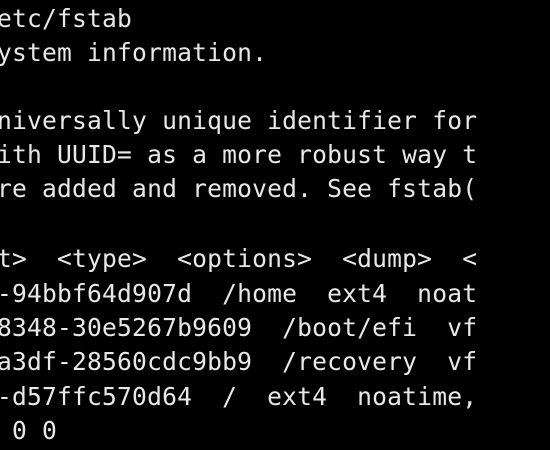 This screenshot has width=550, height=450. What do you see at coordinates (239, 293) in the screenshot?
I see `terminal-line-fstab-entry-home: -94bbf64d907d /home ext4 noat` at bounding box center [239, 293].